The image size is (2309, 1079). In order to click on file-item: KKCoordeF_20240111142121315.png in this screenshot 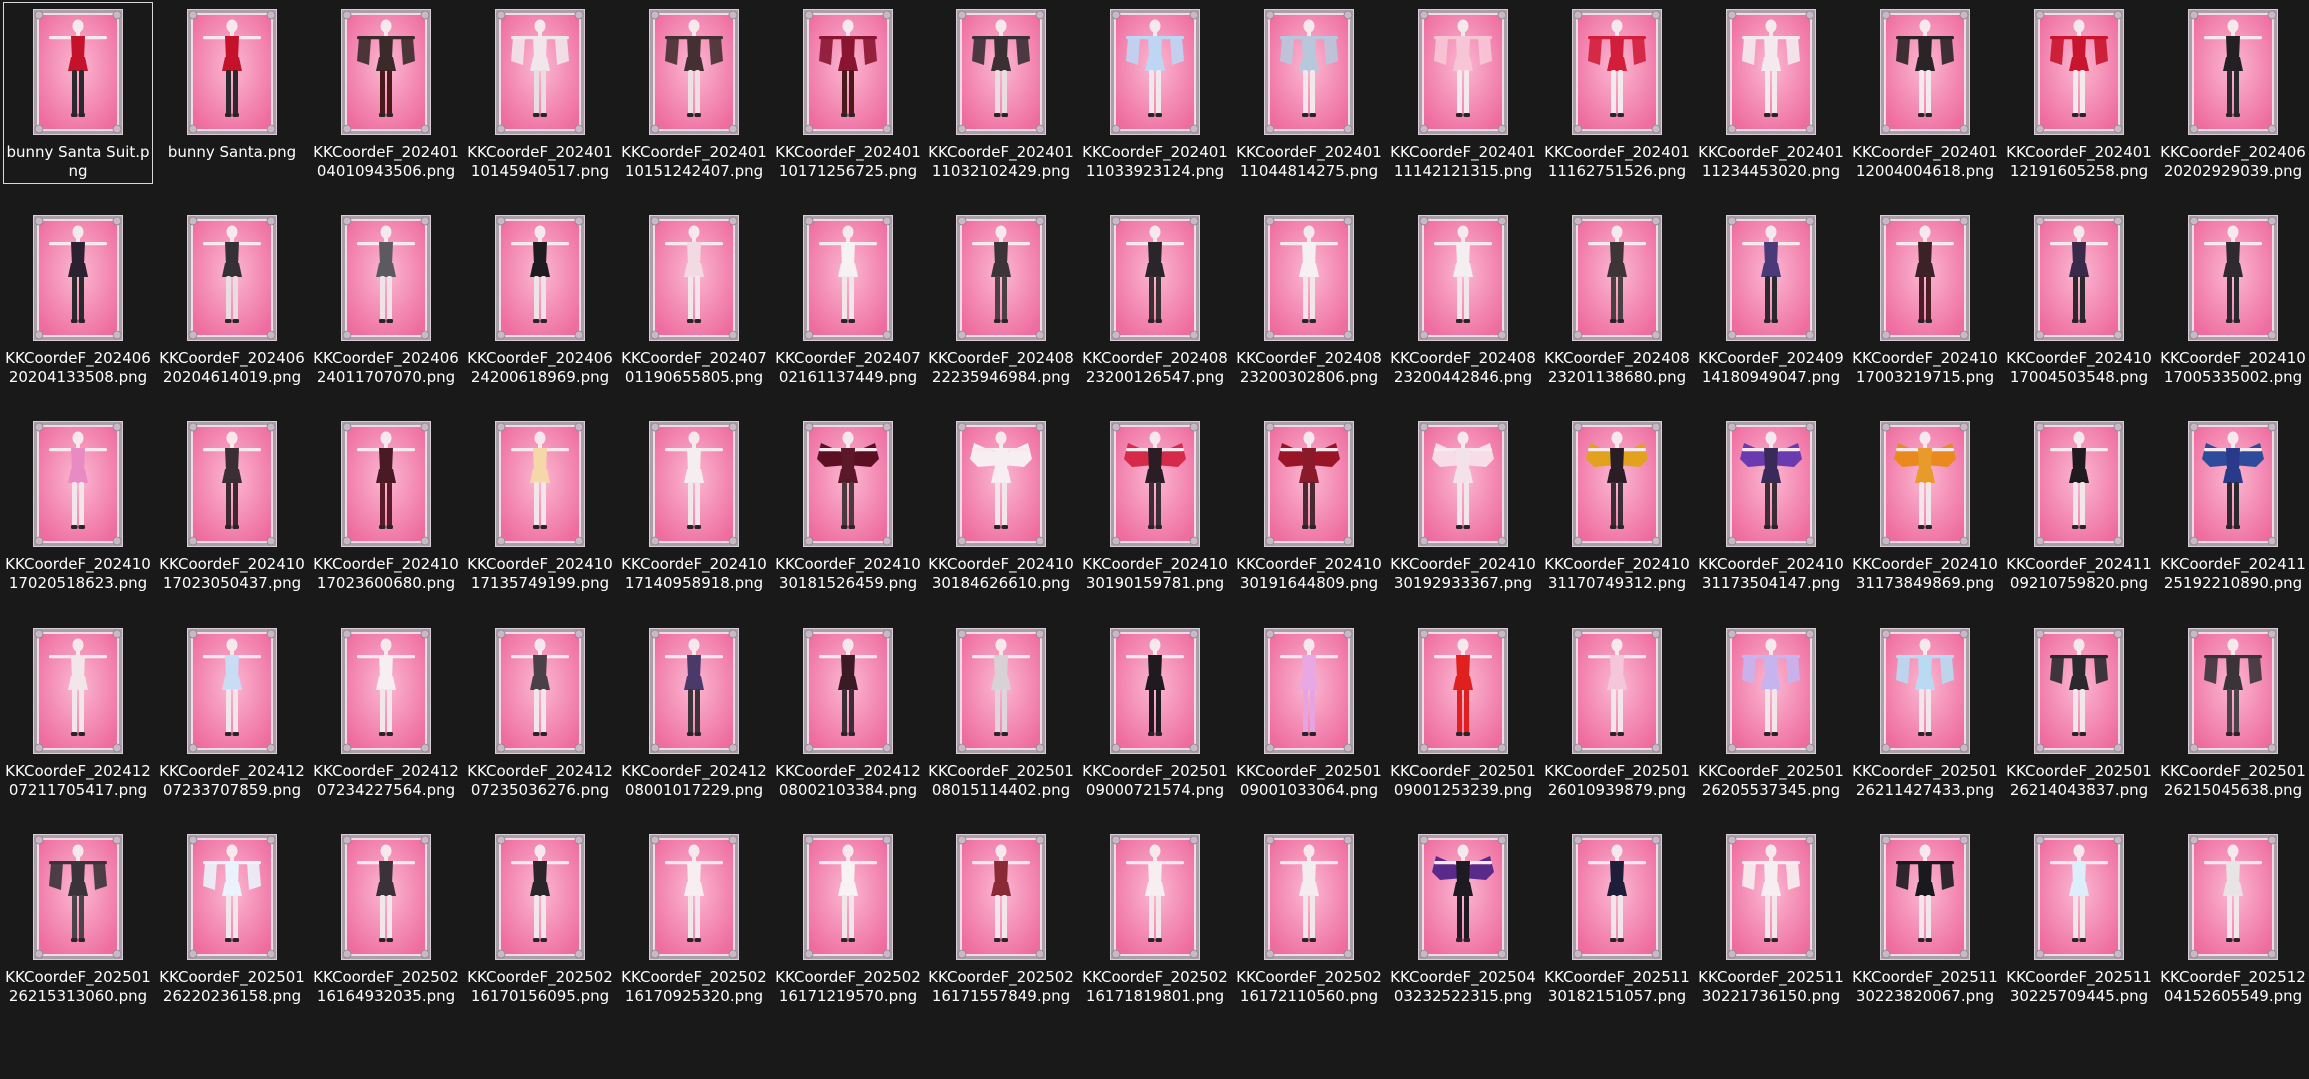, I will do `click(1463, 93)`.